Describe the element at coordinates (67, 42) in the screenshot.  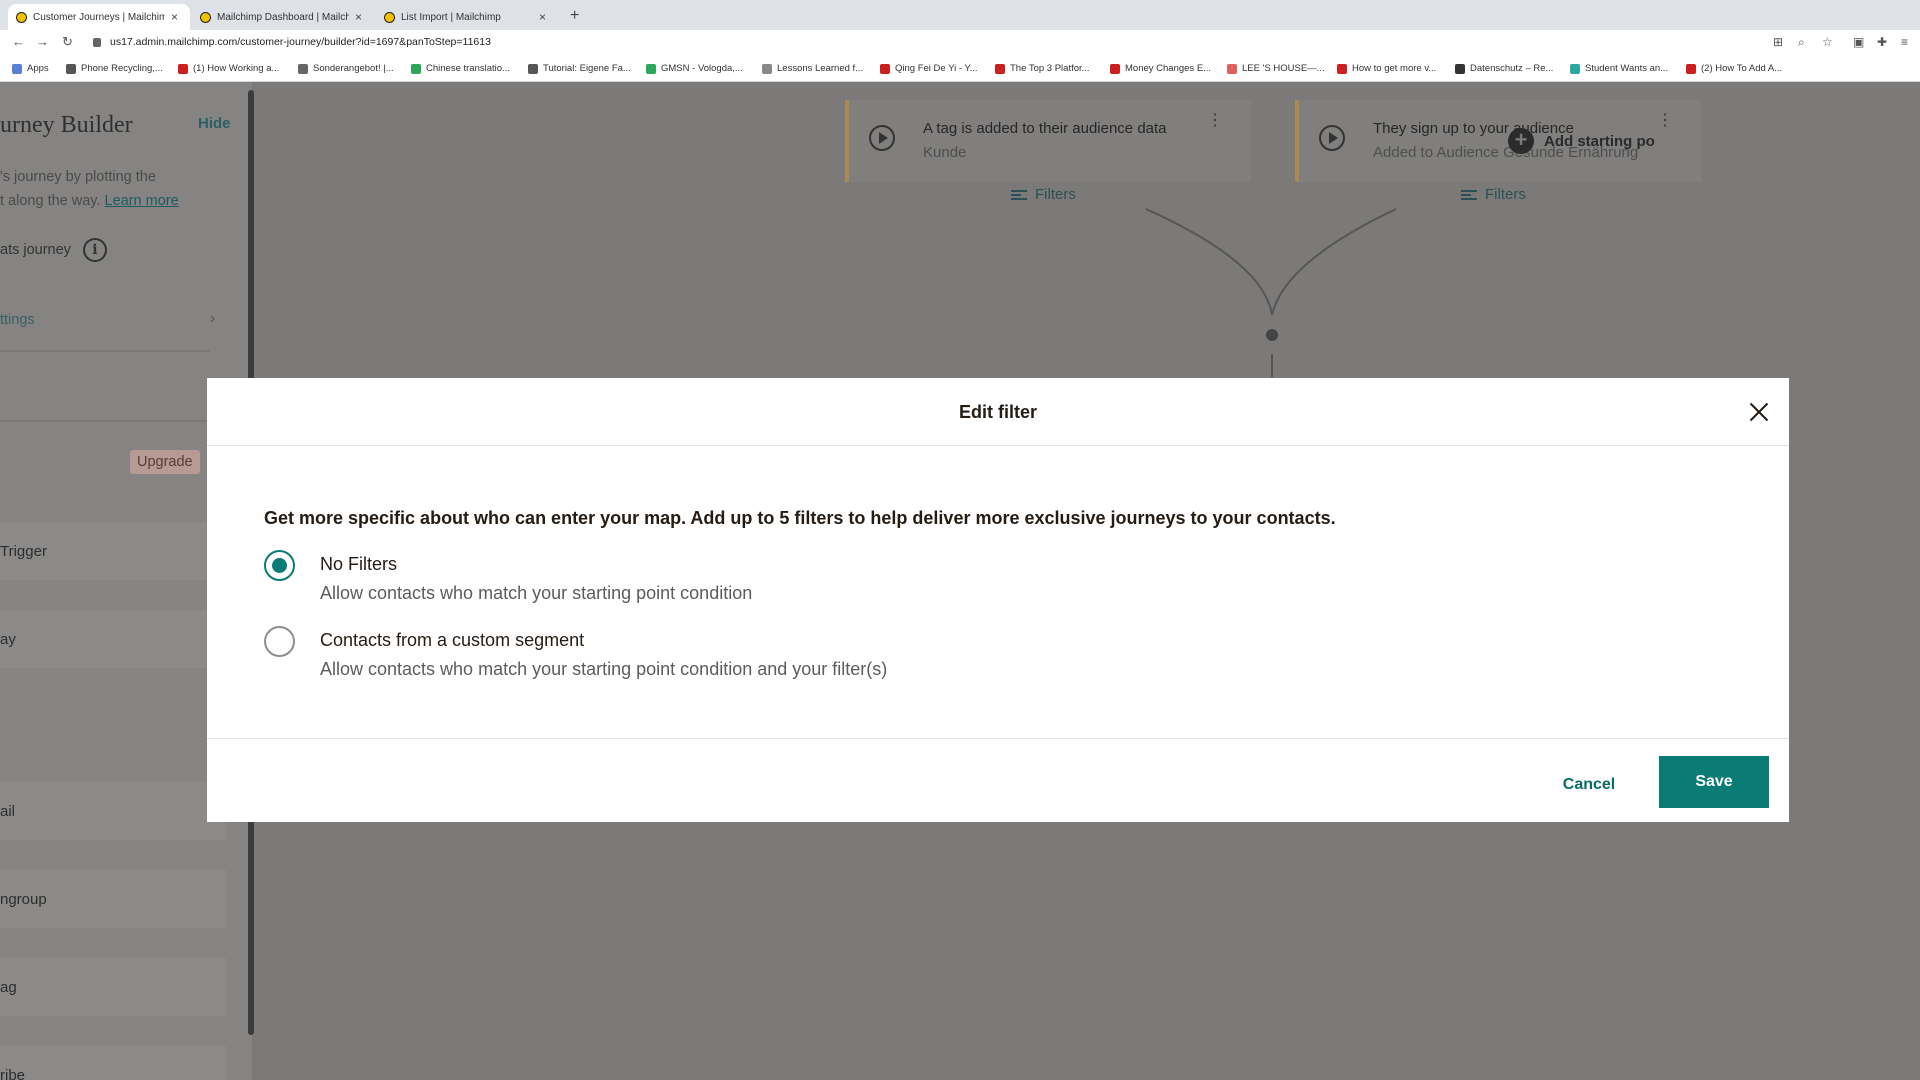
I see `reload-icon: ↻` at that location.